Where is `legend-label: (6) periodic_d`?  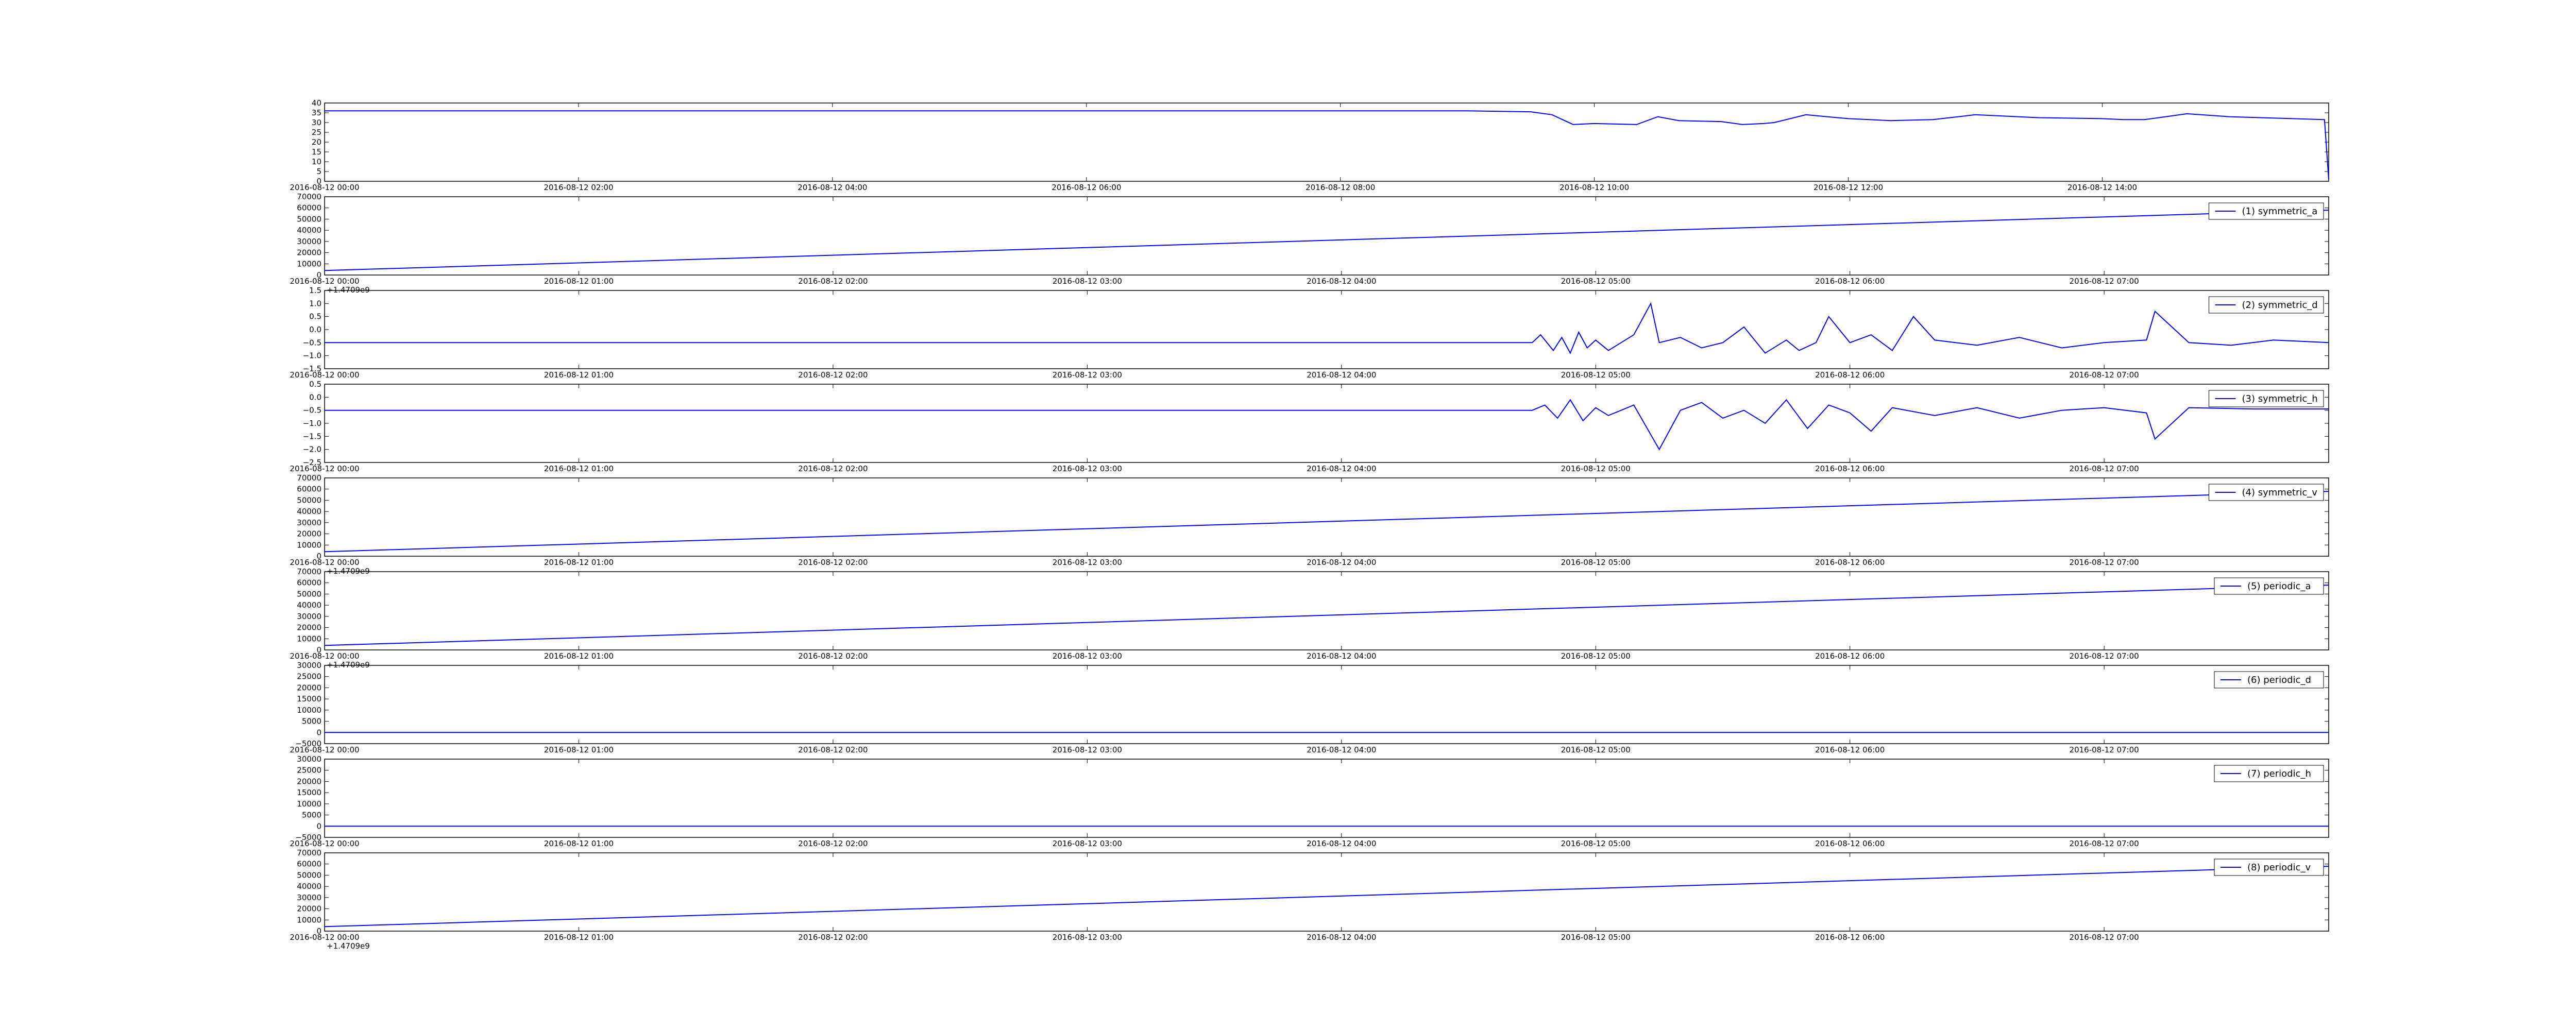 legend-label: (6) periodic_d is located at coordinates (2279, 680).